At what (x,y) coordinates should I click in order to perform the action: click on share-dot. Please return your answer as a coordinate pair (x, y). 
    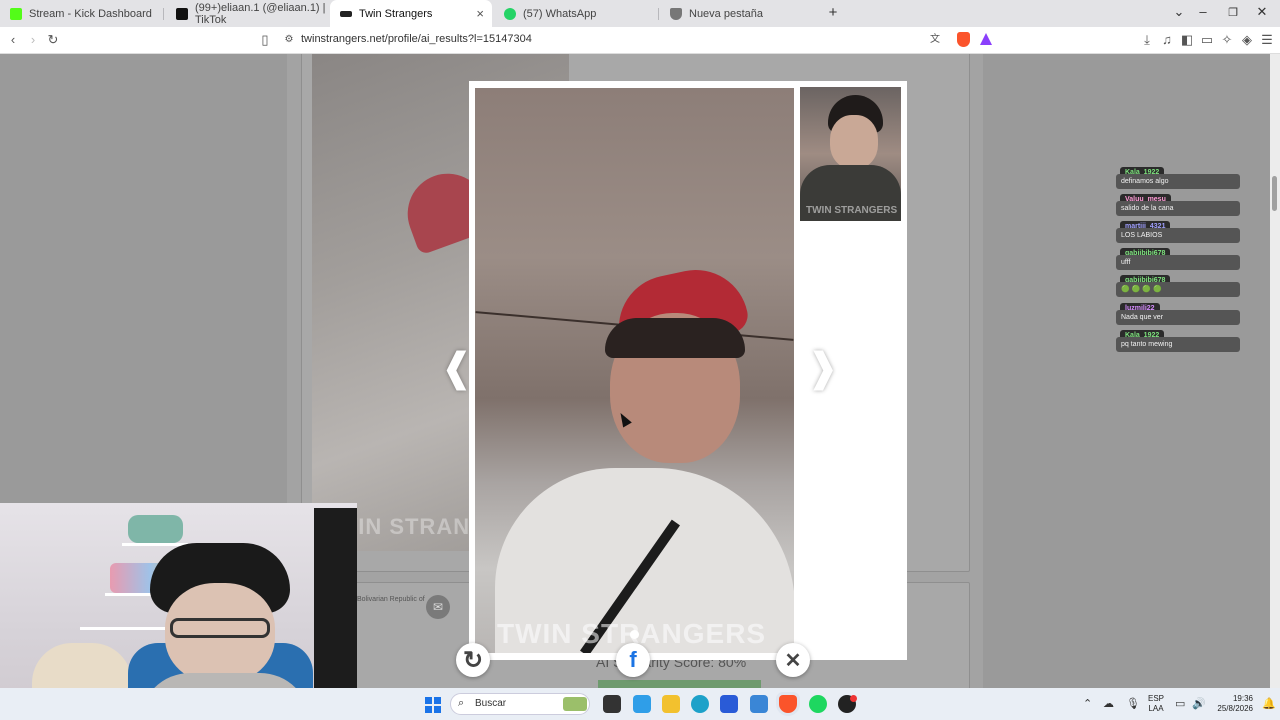
    Looking at the image, I should click on (634, 634).